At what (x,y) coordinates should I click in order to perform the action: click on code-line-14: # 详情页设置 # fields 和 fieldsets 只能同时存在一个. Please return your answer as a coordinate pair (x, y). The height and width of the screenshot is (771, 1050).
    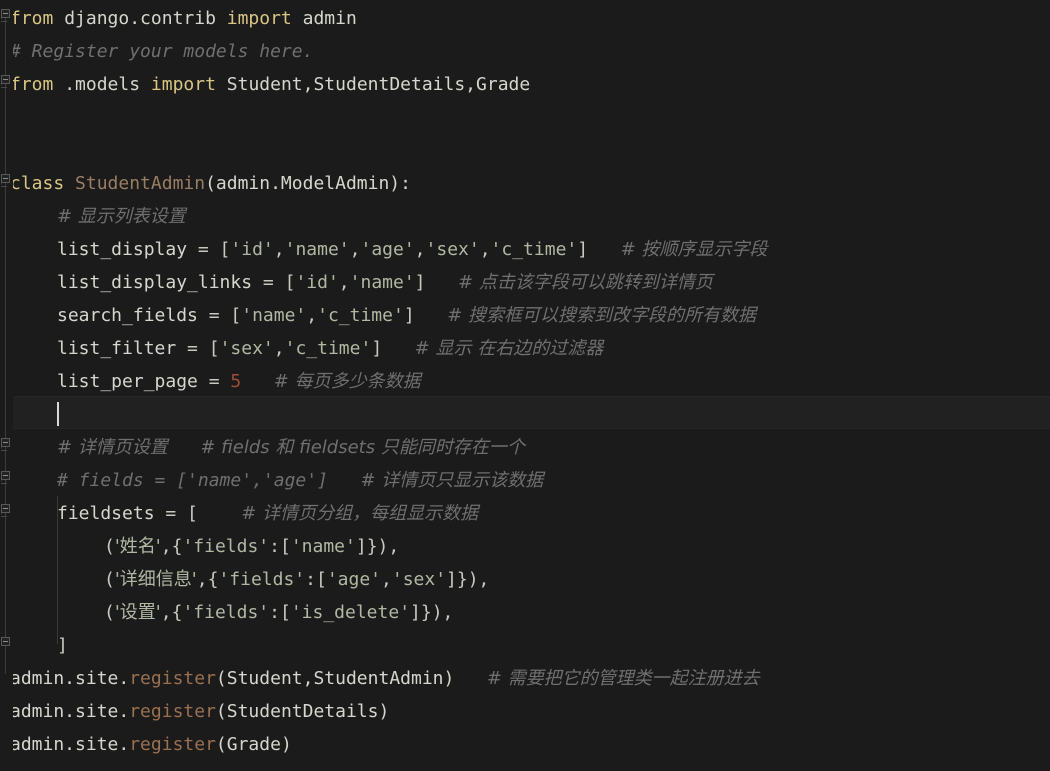
    Looking at the image, I should click on (291, 447).